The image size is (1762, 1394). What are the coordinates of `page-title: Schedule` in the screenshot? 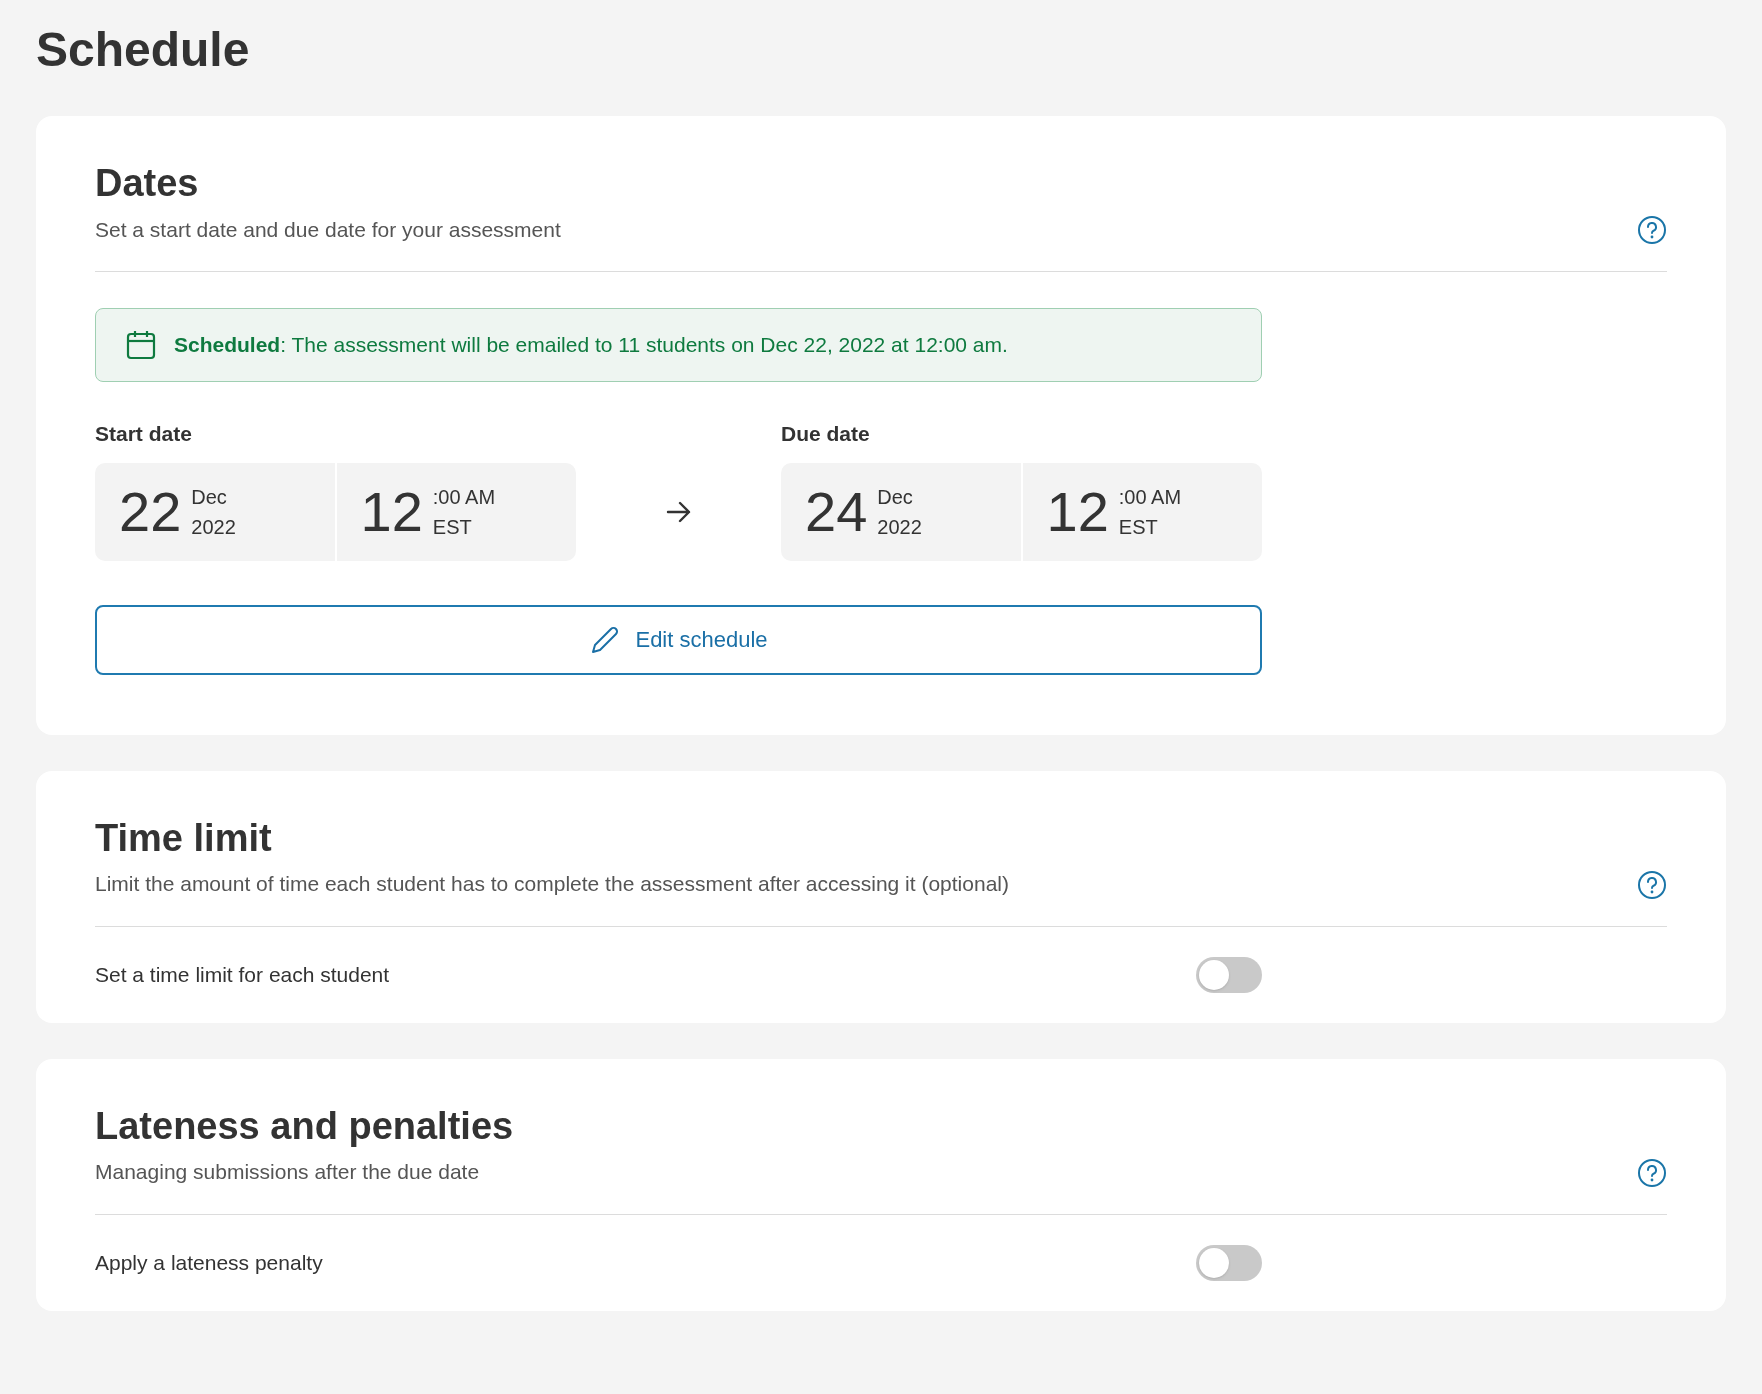 It's located at (143, 50).